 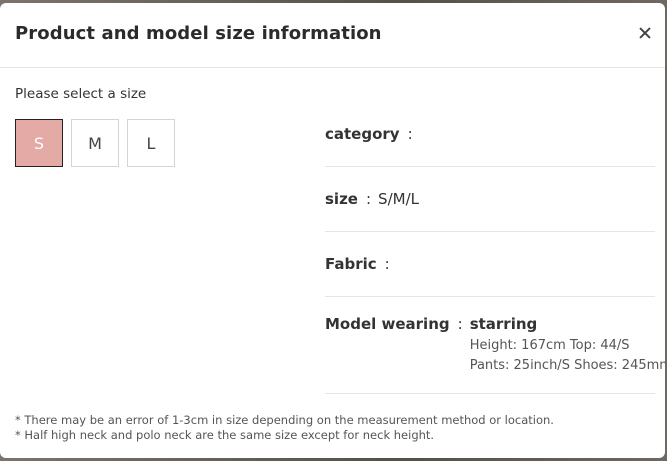 I want to click on size-option-s: S, so click(x=39, y=143).